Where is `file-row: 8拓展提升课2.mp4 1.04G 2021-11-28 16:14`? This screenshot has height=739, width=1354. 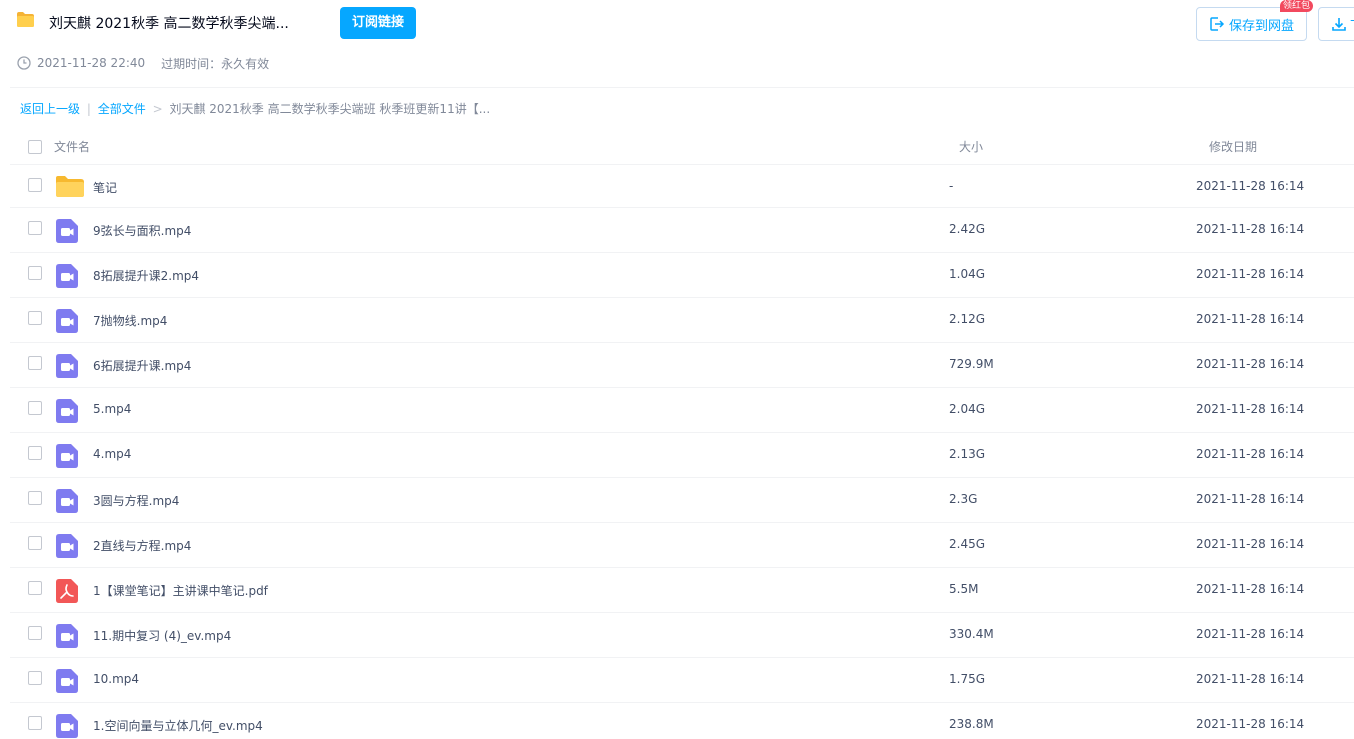 file-row: 8拓展提升课2.mp4 1.04G 2021-11-28 16:14 is located at coordinates (682, 275).